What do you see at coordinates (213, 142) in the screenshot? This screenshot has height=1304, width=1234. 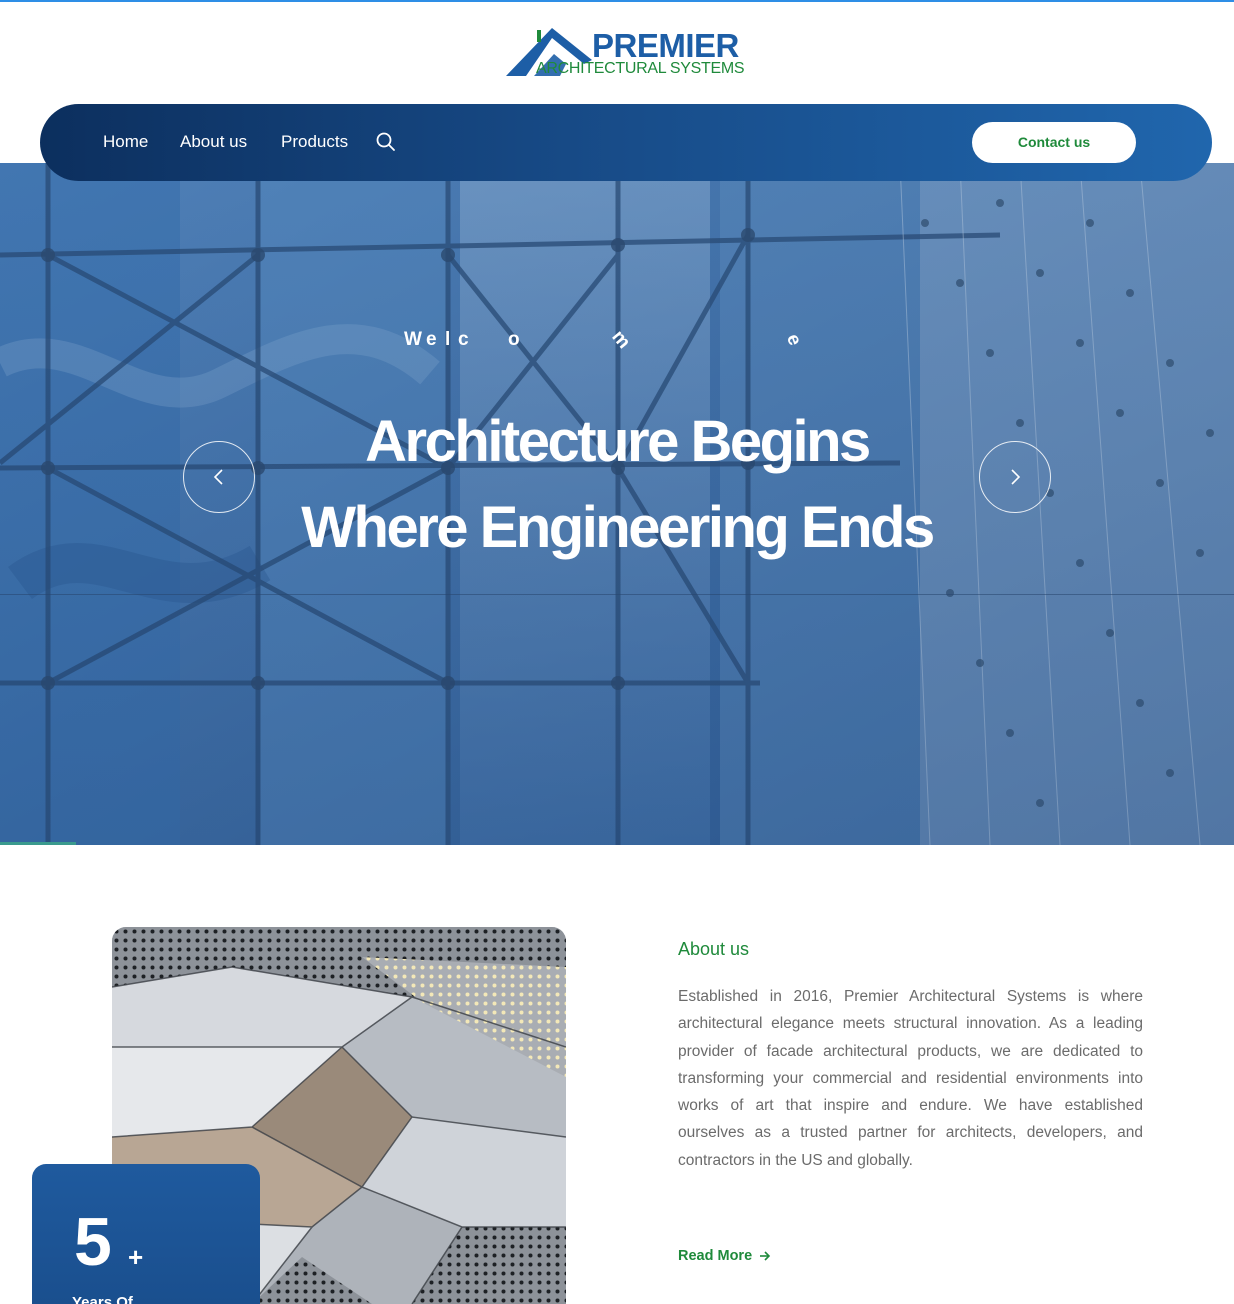 I see `nav-about-us: About us` at bounding box center [213, 142].